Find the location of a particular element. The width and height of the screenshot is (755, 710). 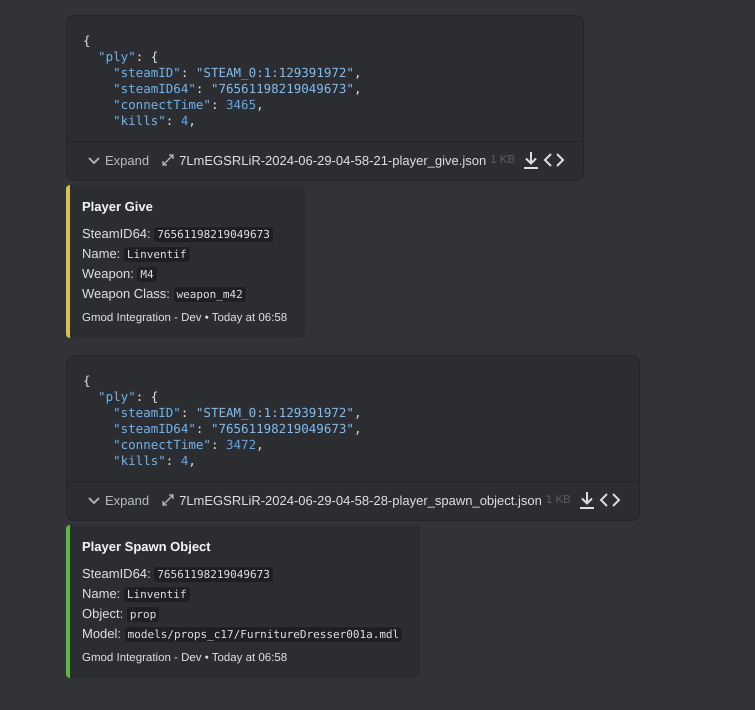

code-value: weapon_m42 is located at coordinates (210, 294).